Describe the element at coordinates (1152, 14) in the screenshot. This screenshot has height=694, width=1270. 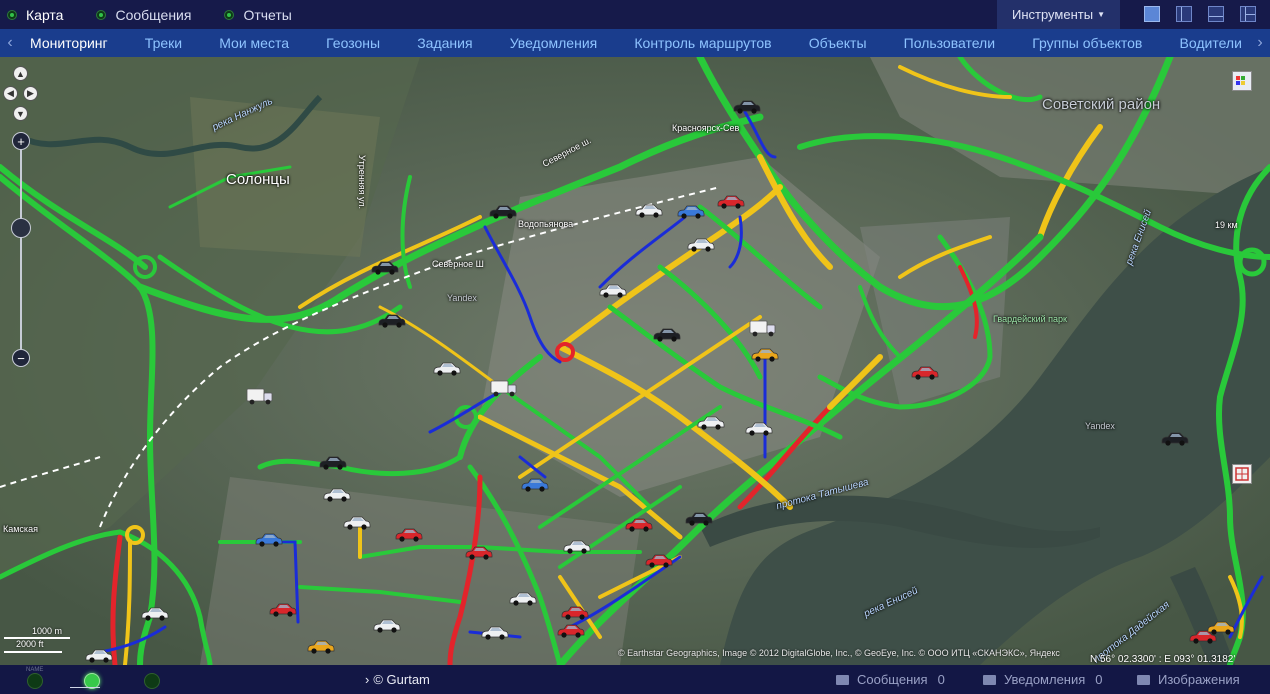
I see `layout-map-only-button` at that location.